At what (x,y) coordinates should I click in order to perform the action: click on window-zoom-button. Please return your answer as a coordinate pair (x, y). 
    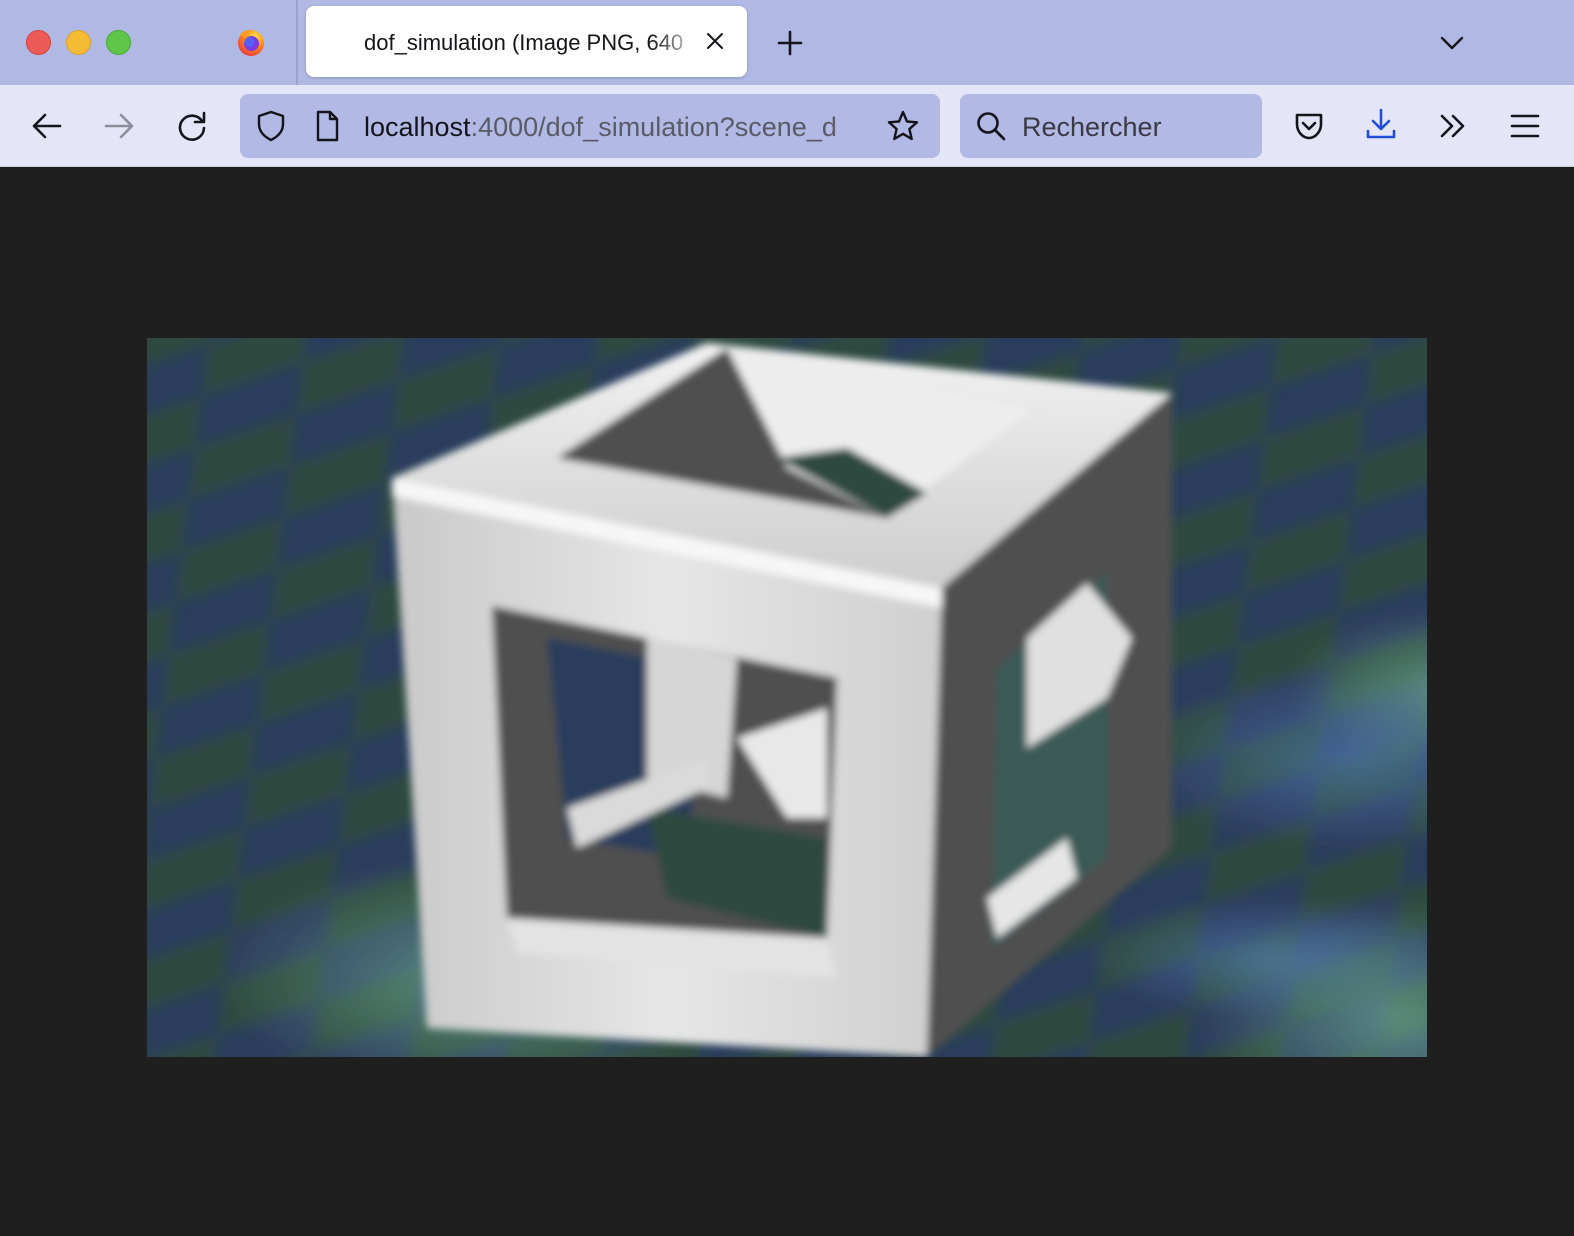
    Looking at the image, I should click on (118, 42).